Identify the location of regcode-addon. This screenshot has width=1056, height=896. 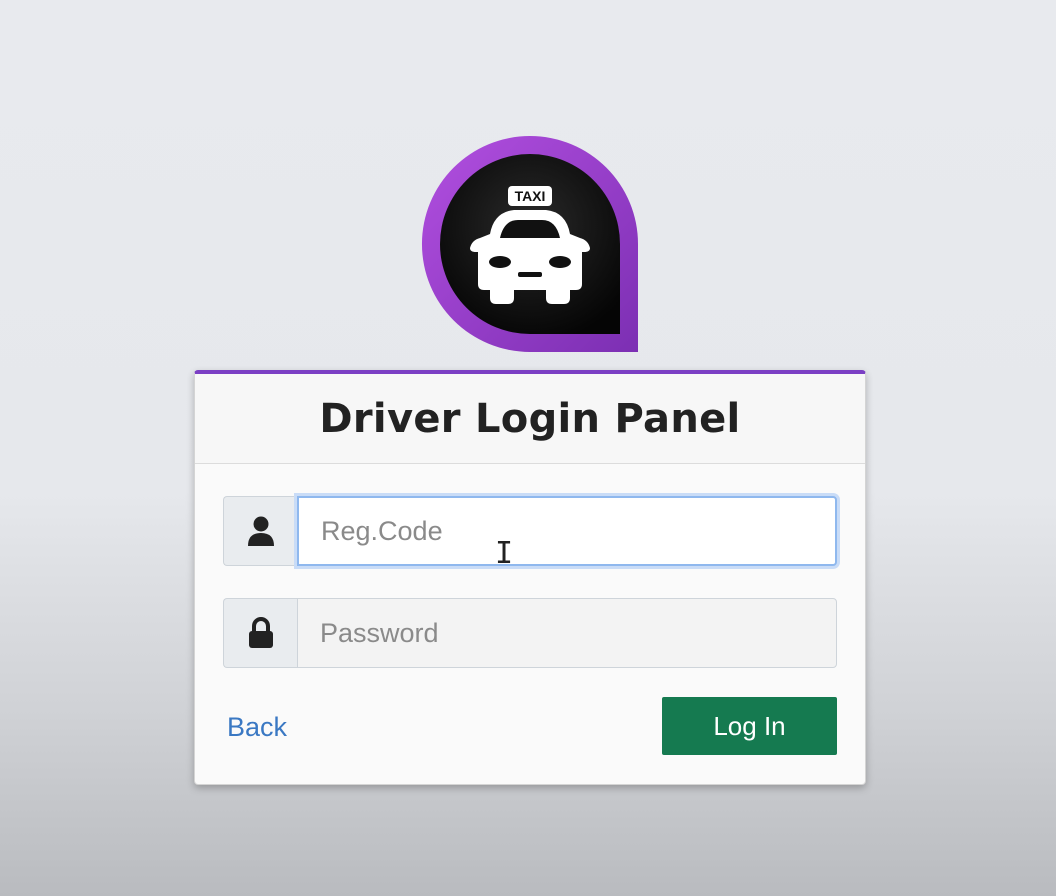
(260, 531).